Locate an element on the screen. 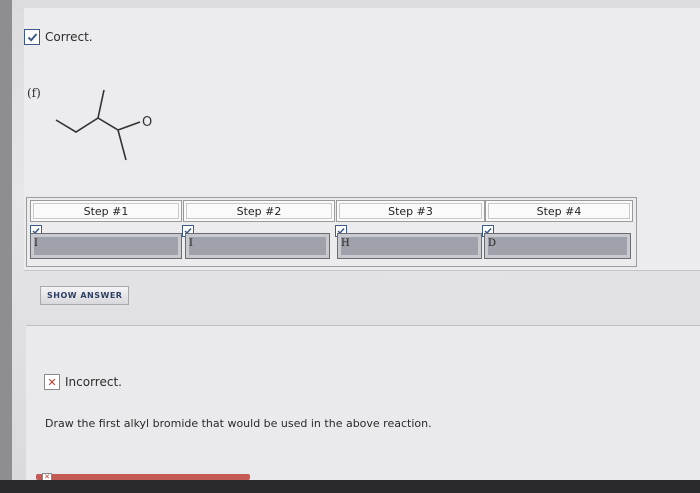  part-label: (f) is located at coordinates (34, 93).